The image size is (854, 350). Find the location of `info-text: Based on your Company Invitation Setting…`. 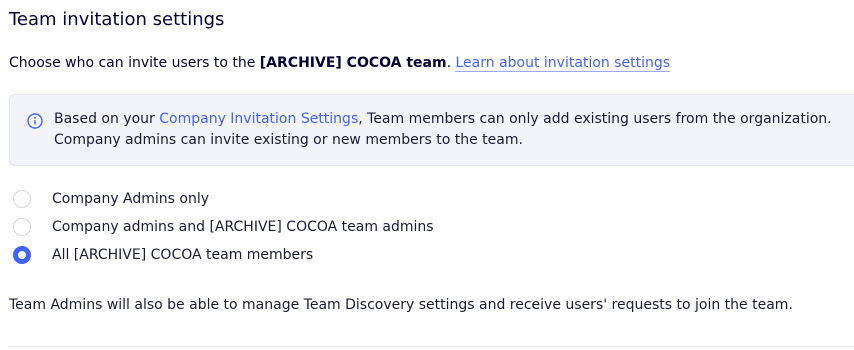

info-text: Based on your Company Invitation Setting… is located at coordinates (454, 130).